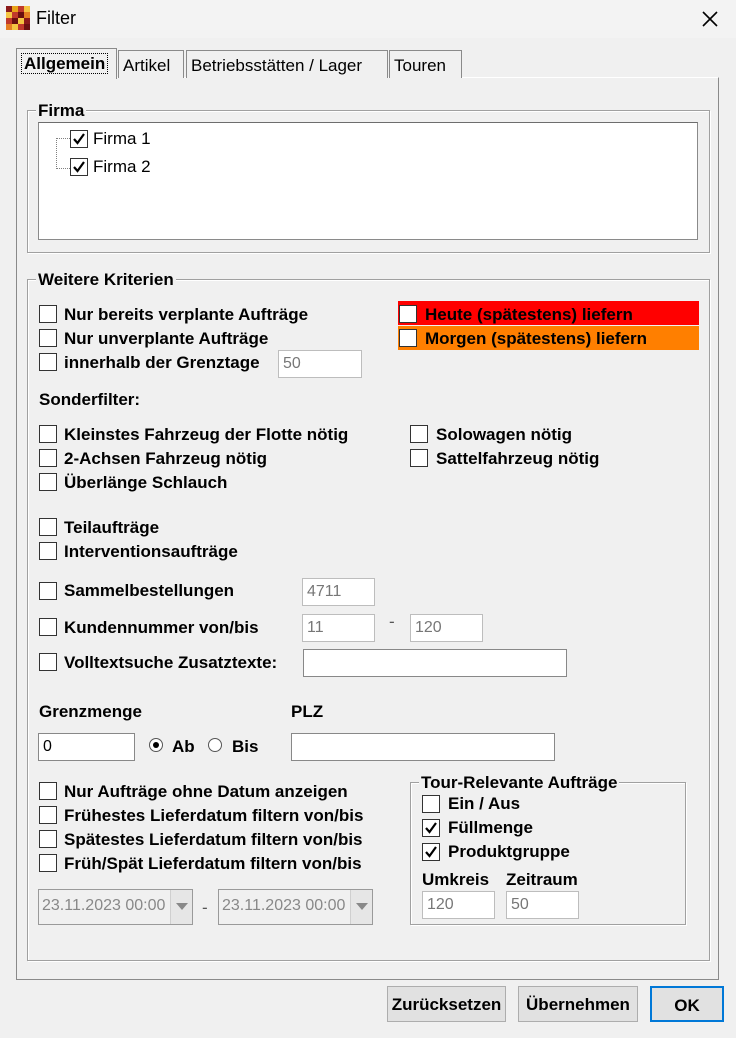 This screenshot has width=736, height=1038. I want to click on kriterien-legend: Weitere Kriterien, so click(106, 280).